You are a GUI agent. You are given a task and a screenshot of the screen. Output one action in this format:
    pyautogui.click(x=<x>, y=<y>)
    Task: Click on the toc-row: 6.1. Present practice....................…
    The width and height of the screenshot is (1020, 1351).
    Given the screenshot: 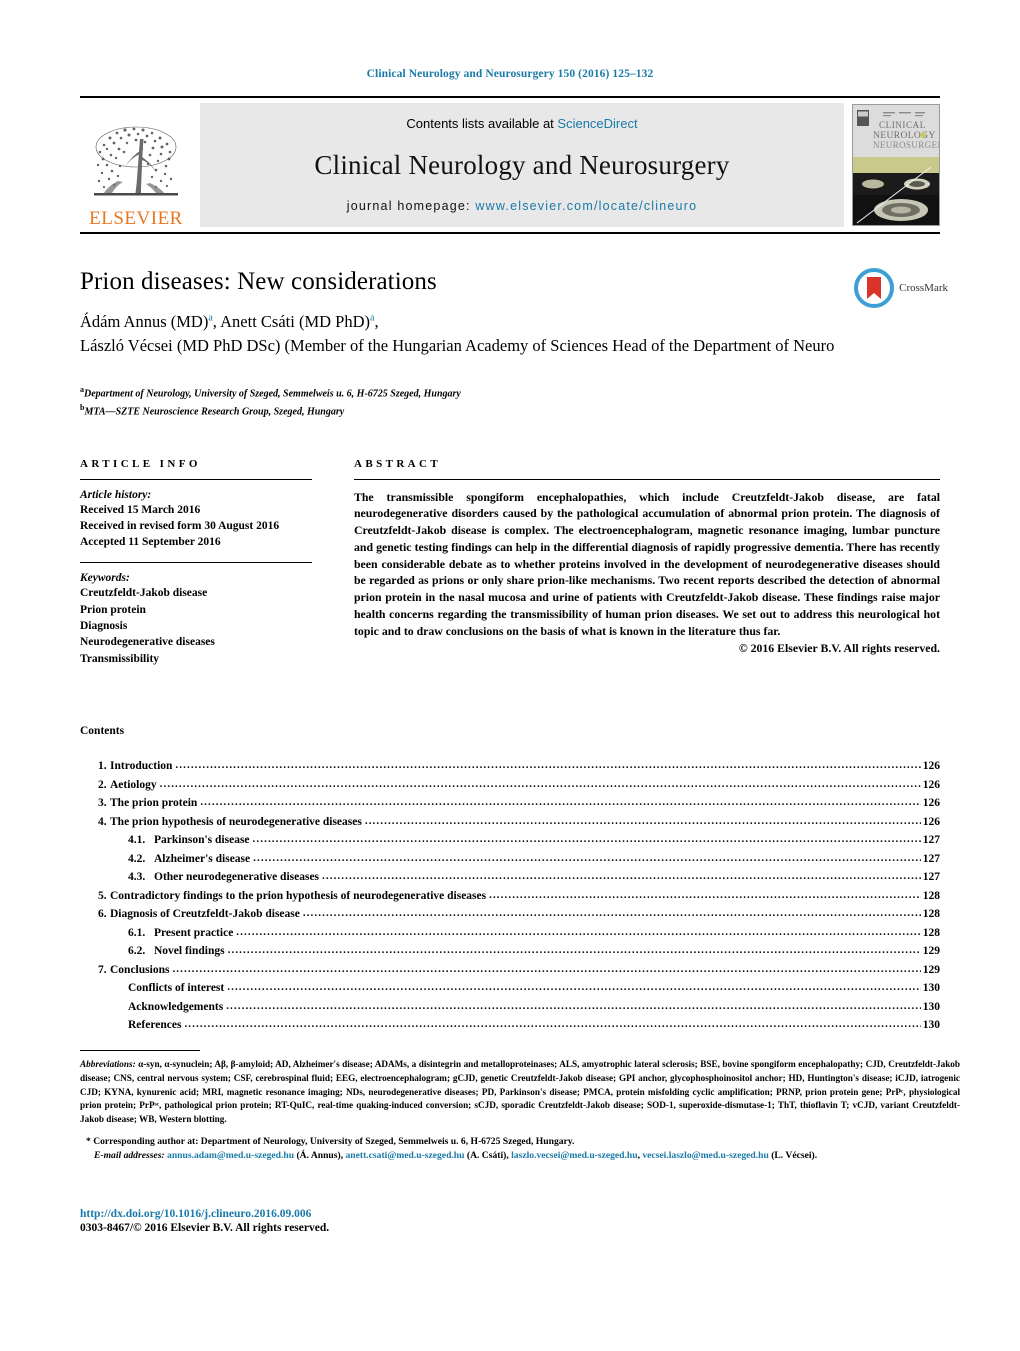 What is the action you would take?
    pyautogui.click(x=510, y=933)
    